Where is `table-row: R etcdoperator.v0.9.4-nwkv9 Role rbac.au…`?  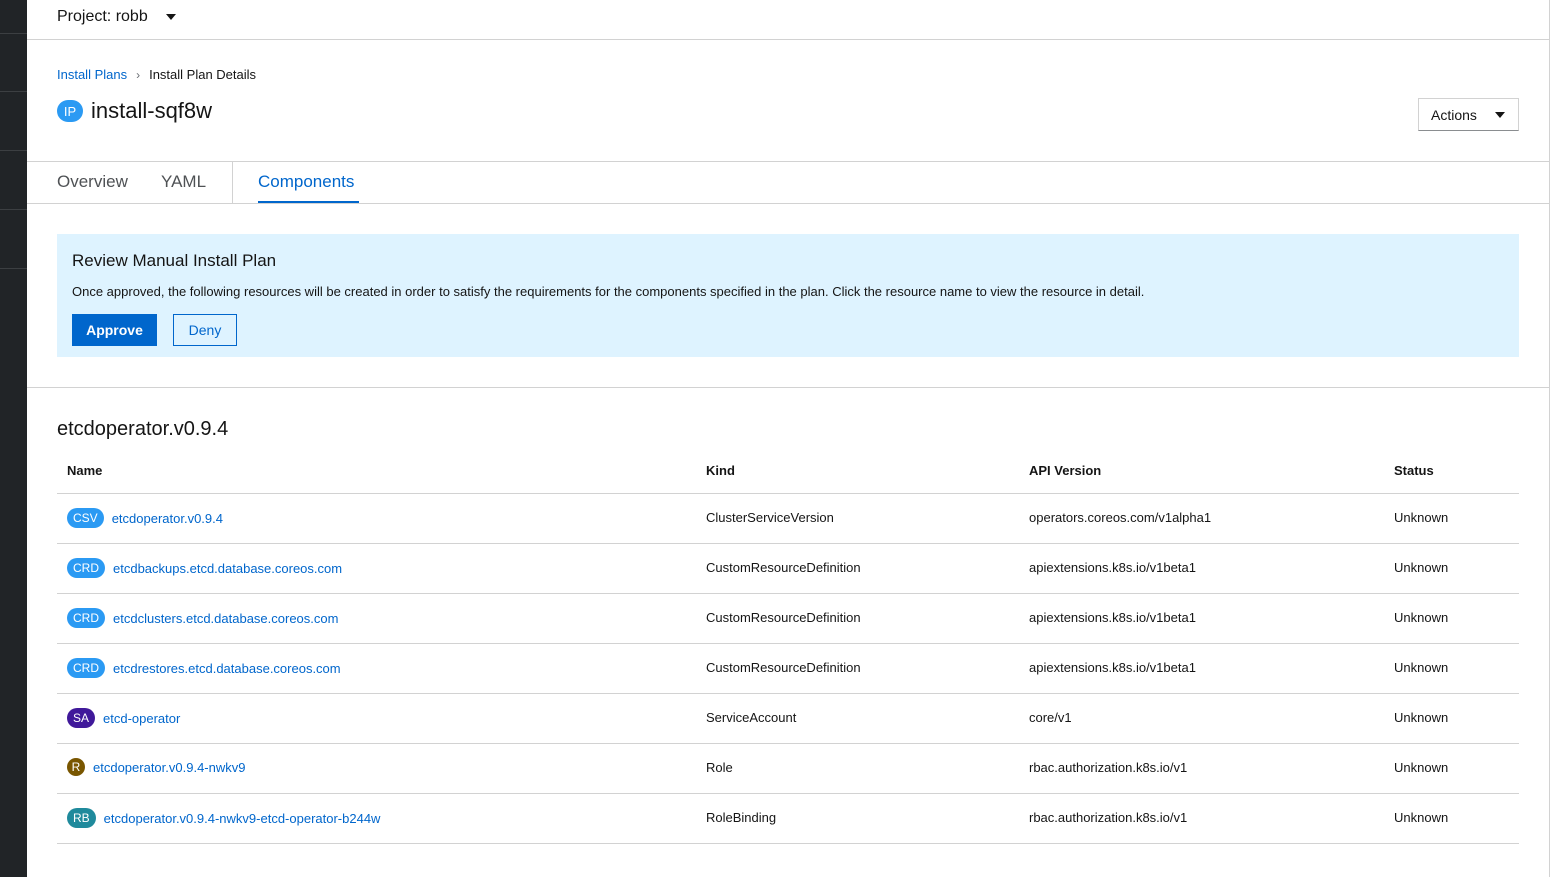 table-row: R etcdoperator.v0.9.4-nwkv9 Role rbac.au… is located at coordinates (788, 769).